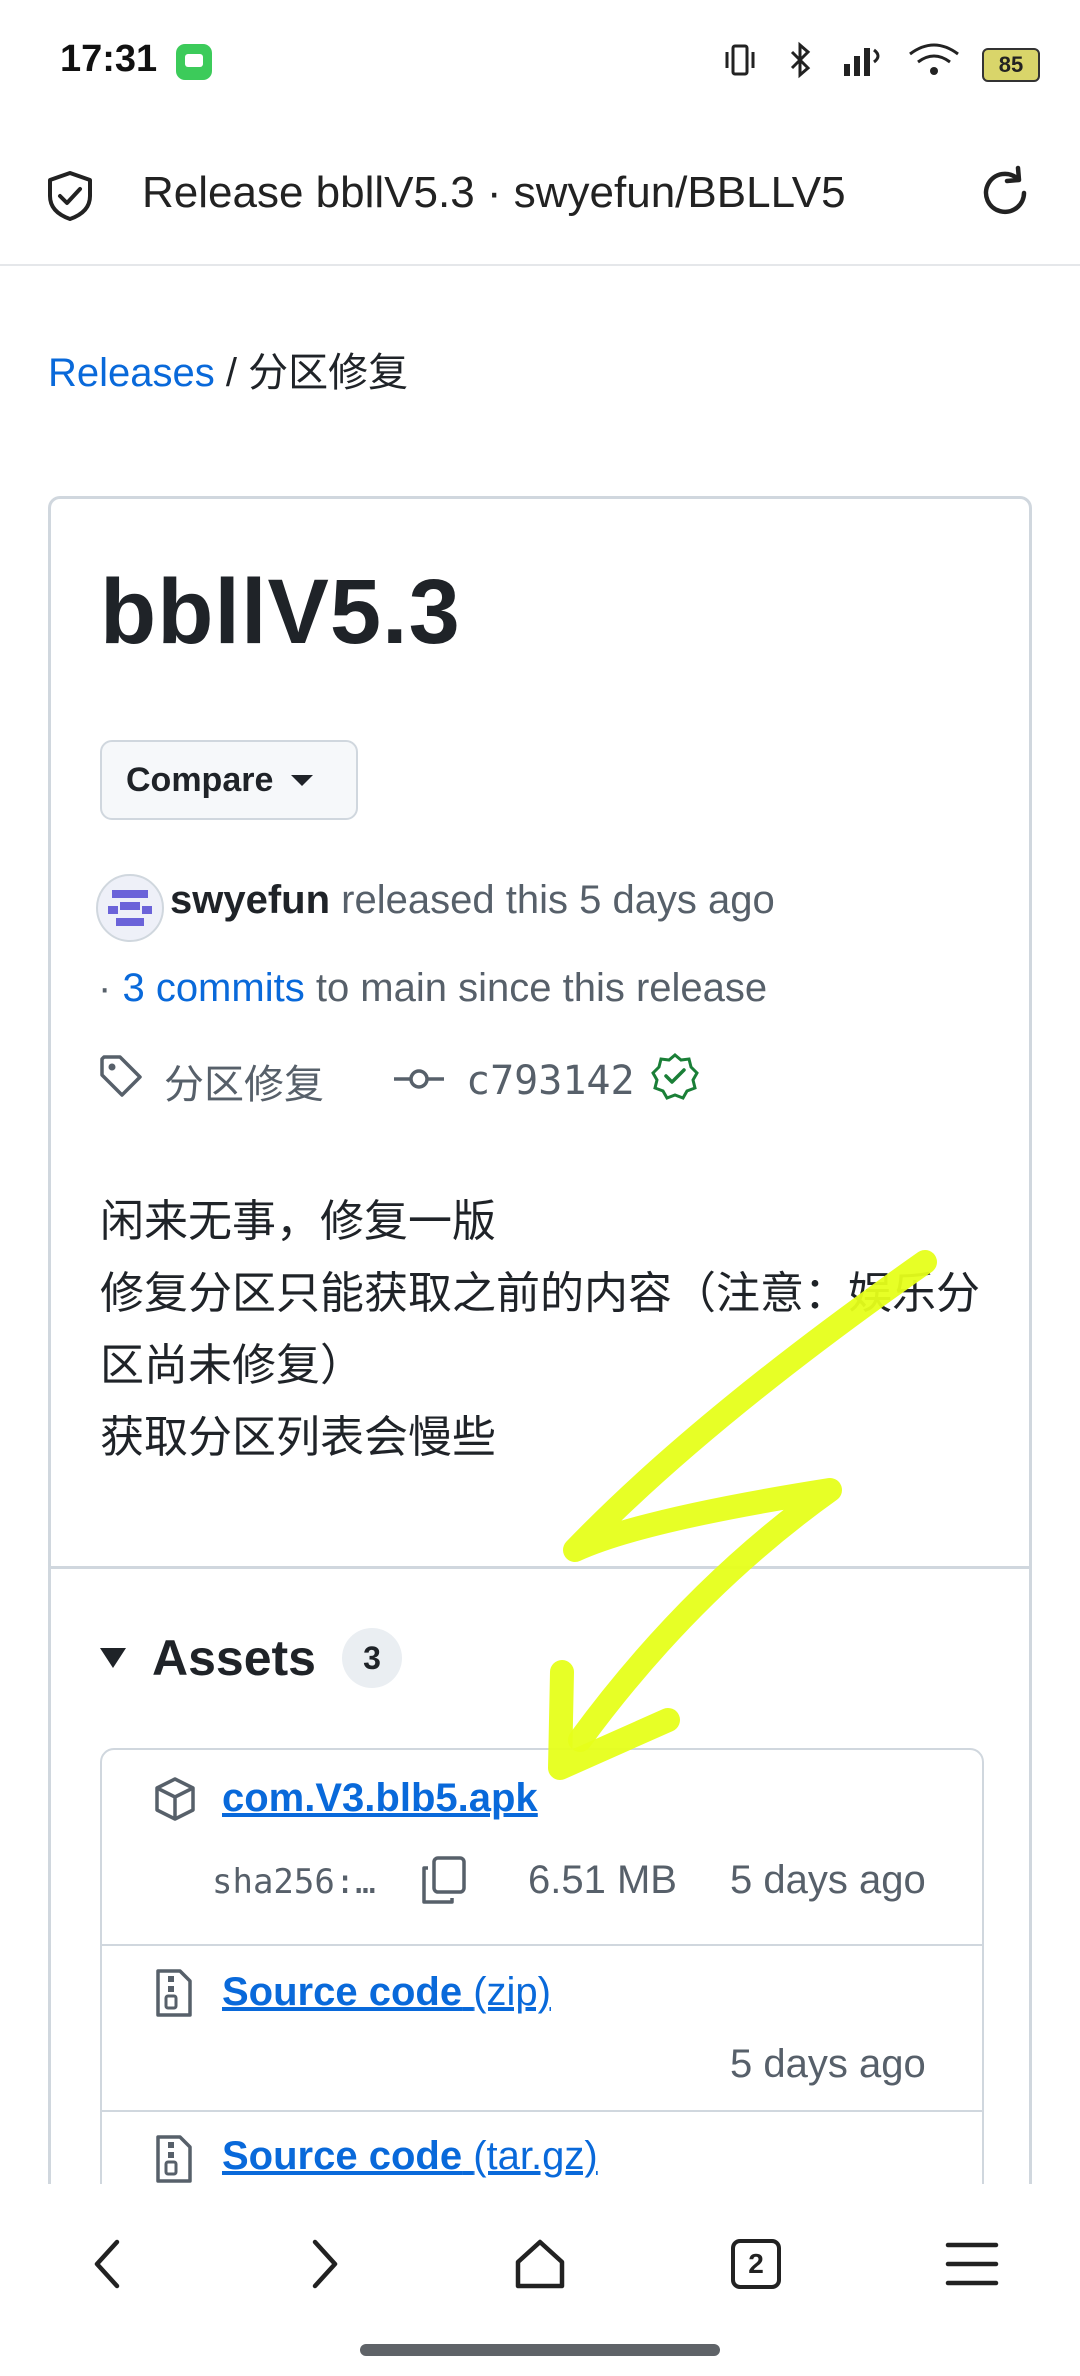 This screenshot has width=1080, height=2376. Describe the element at coordinates (972, 2264) in the screenshot. I see `menu-icon` at that location.